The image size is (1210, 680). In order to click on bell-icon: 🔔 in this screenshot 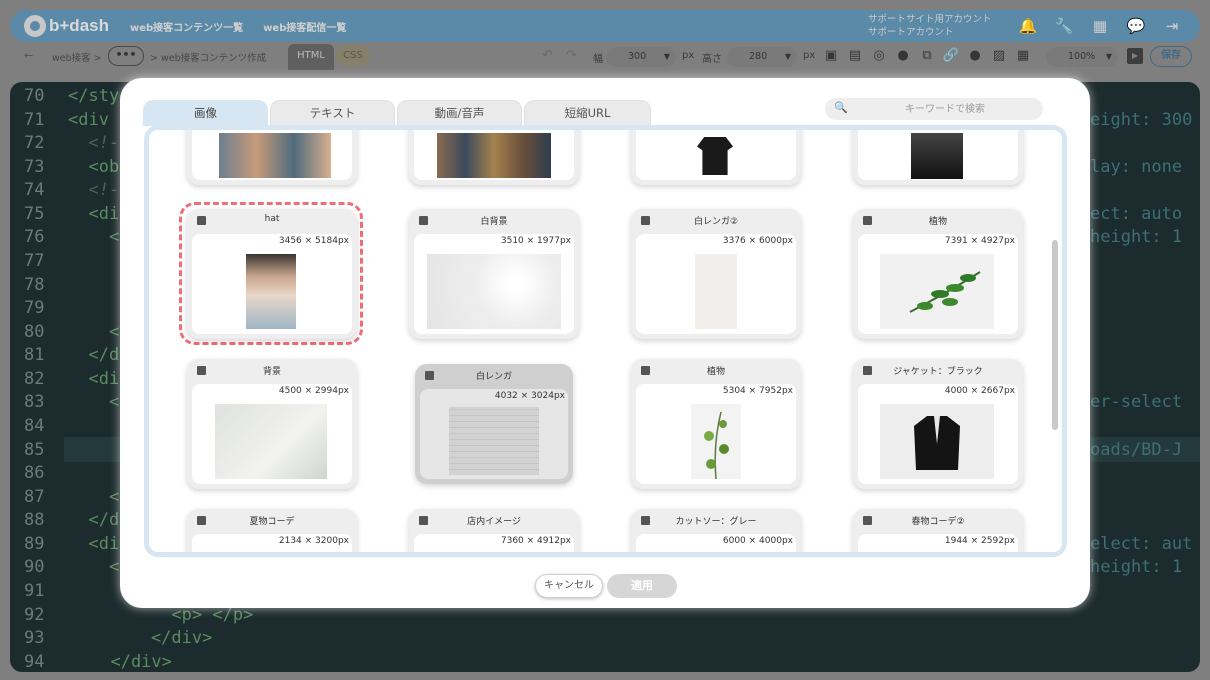, I will do `click(1028, 26)`.